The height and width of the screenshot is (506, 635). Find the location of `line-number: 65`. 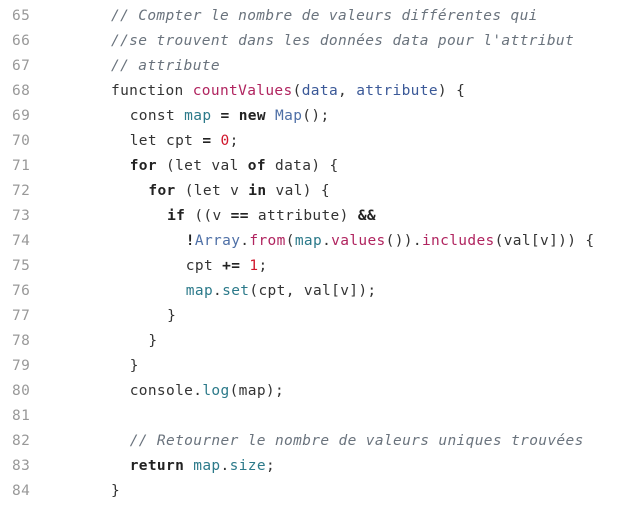

line-number: 65 is located at coordinates (21, 16).